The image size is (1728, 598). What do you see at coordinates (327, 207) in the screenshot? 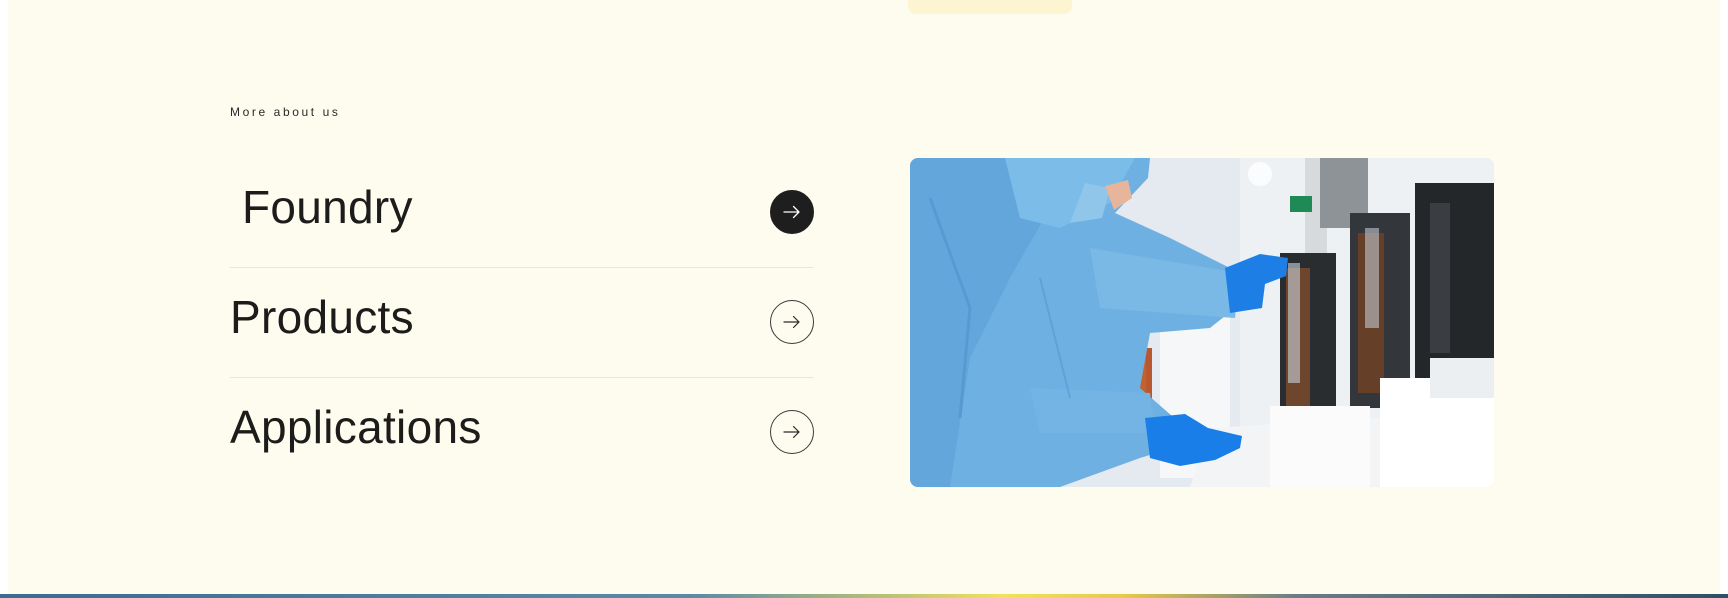
I see `menu-item-label: Foundry` at bounding box center [327, 207].